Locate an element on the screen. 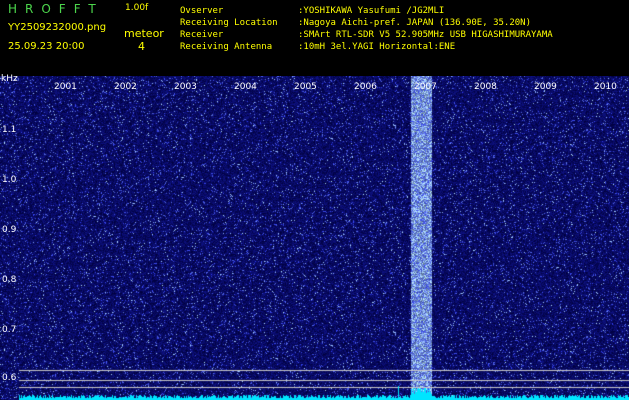  datetime-label: 25.09.23 20:00 is located at coordinates (46, 46).